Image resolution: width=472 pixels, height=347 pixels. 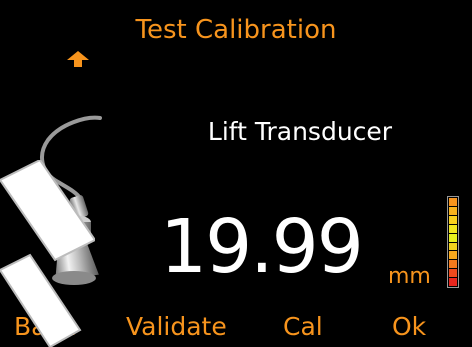 What do you see at coordinates (262, 247) in the screenshot?
I see `measurement-value: 19.99` at bounding box center [262, 247].